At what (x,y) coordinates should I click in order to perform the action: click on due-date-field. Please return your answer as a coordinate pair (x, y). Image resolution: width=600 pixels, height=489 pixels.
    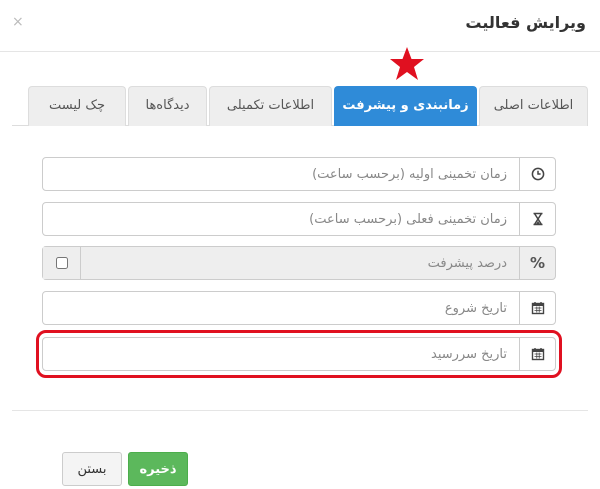
    Looking at the image, I should click on (299, 354).